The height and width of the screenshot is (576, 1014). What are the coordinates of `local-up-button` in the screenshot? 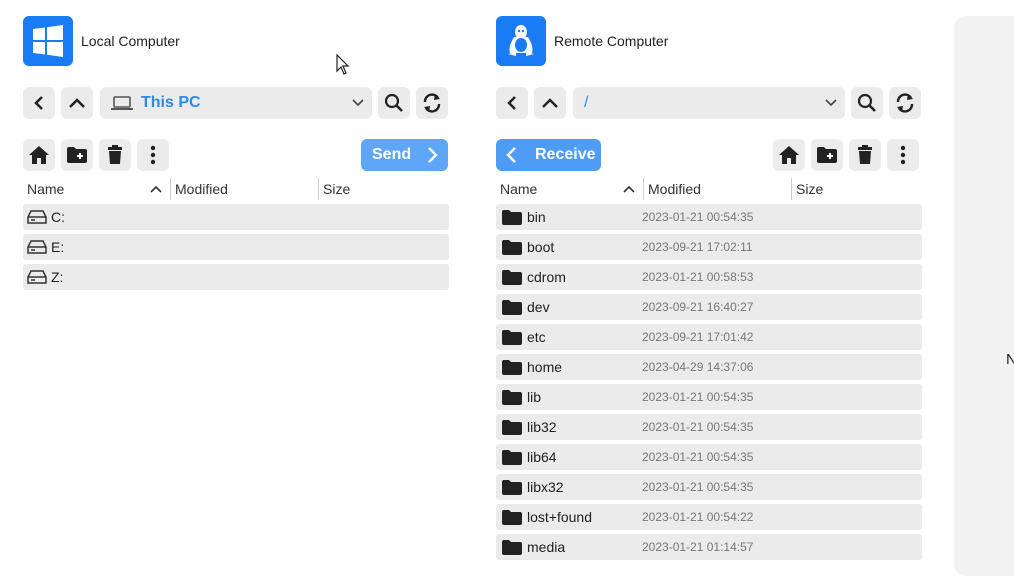 It's located at (77, 103).